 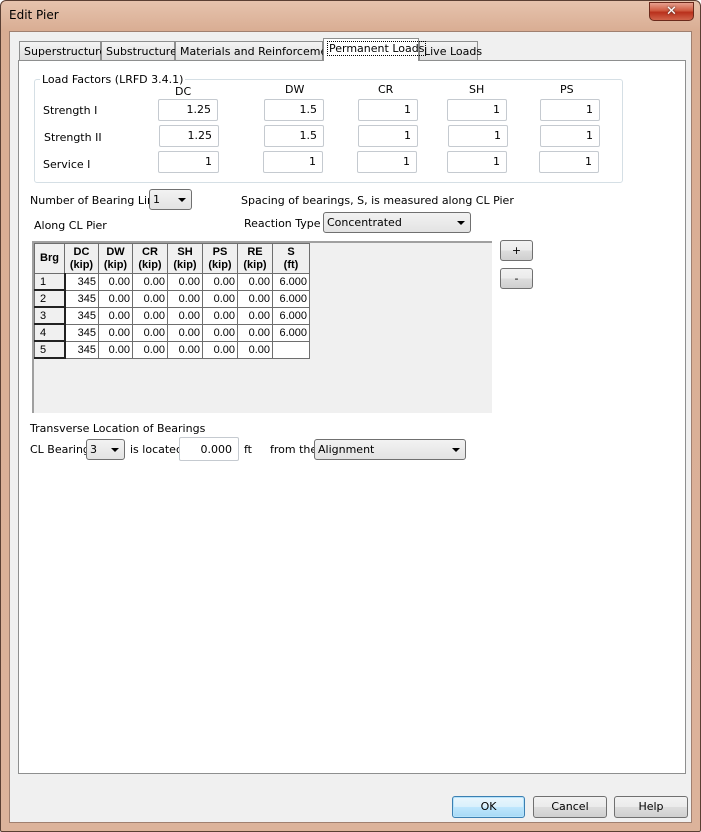 I want to click on grid-header-re: RE (kip), so click(x=255, y=258).